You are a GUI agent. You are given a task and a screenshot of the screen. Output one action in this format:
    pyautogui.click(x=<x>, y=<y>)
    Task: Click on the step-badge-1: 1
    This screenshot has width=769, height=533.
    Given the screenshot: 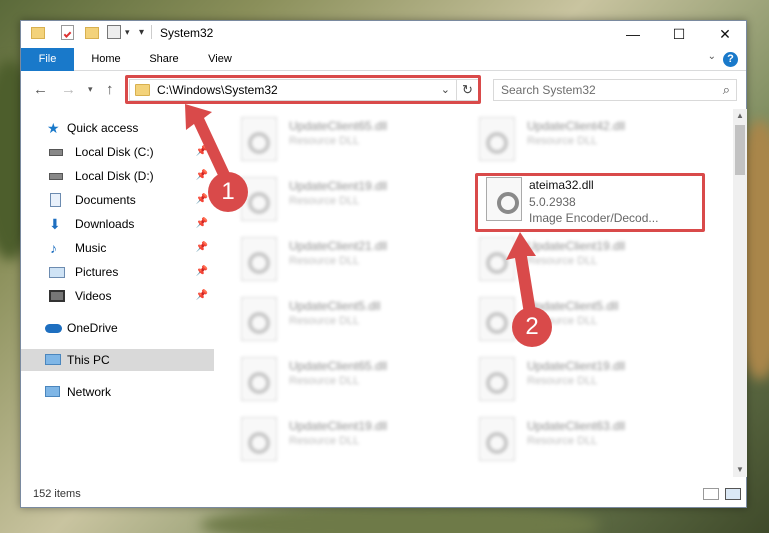 What is the action you would take?
    pyautogui.click(x=228, y=192)
    